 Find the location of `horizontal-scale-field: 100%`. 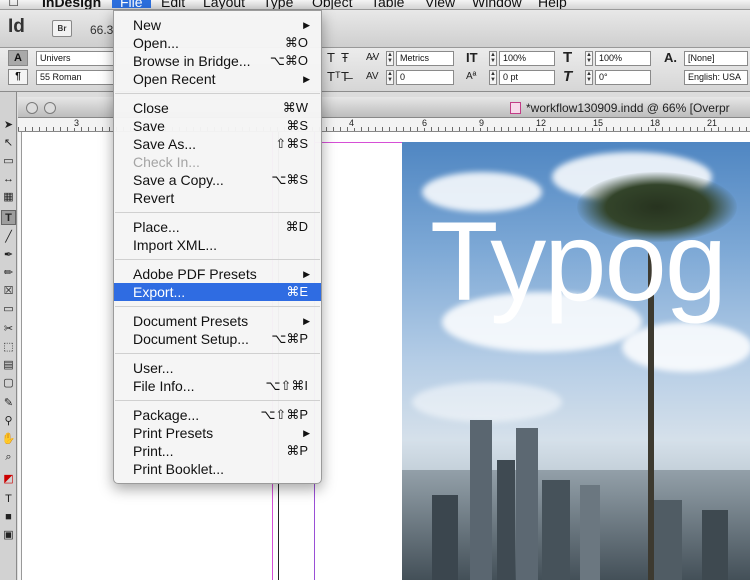

horizontal-scale-field: 100% is located at coordinates (623, 58).